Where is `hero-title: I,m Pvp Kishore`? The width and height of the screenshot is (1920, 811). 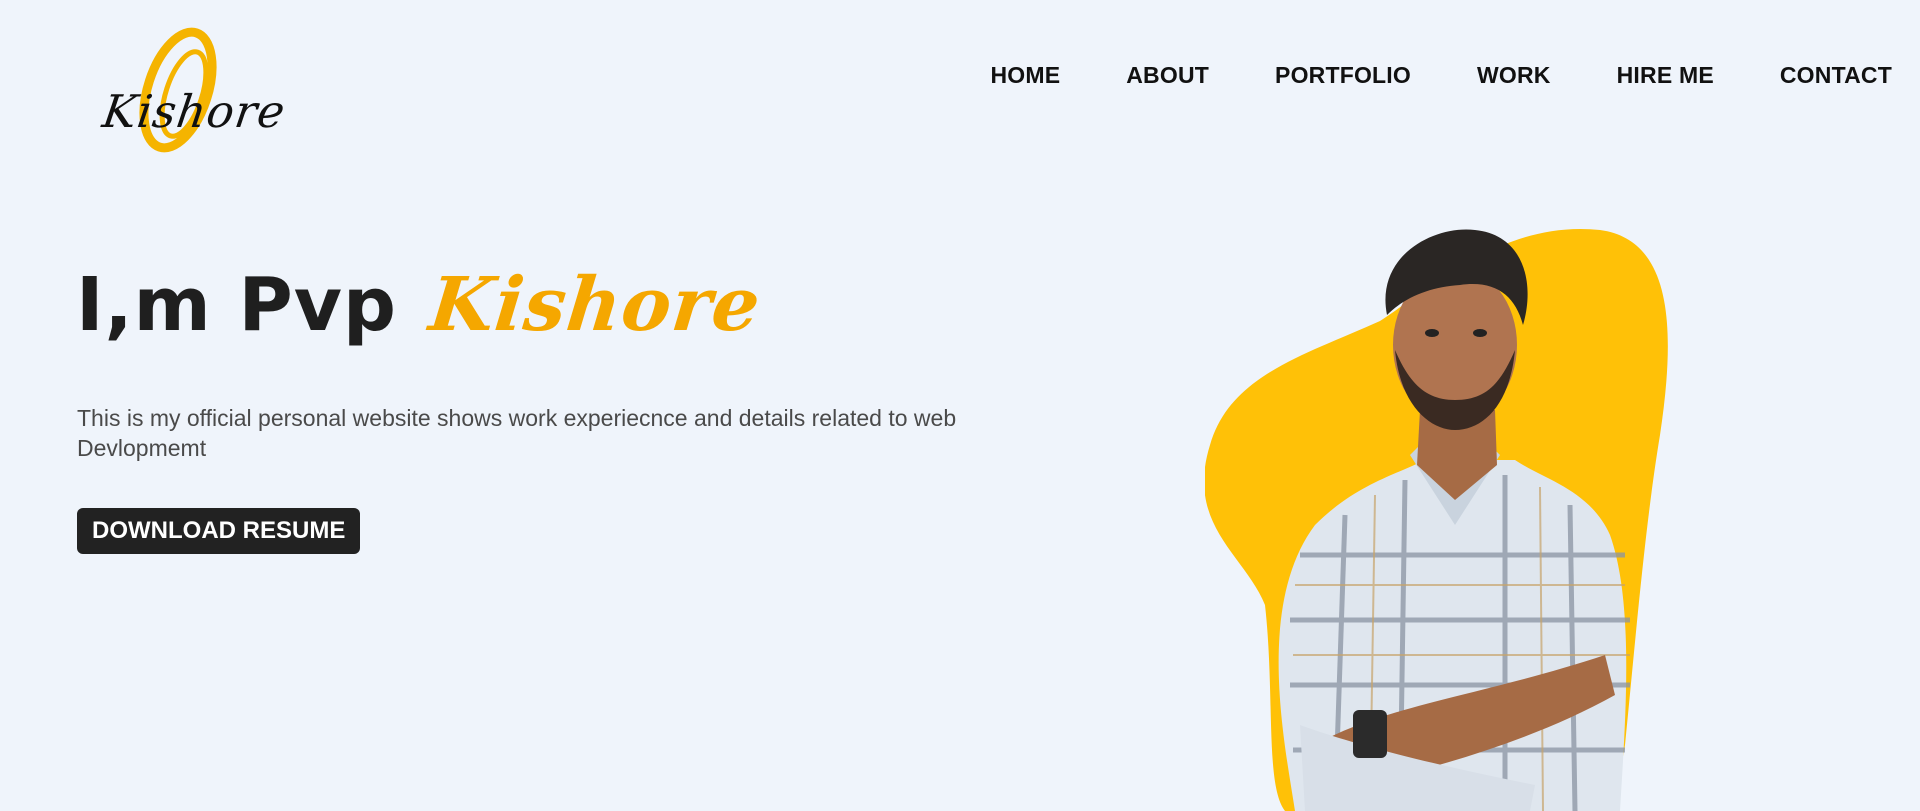
hero-title: I,m Pvp Kishore is located at coordinates (420, 305).